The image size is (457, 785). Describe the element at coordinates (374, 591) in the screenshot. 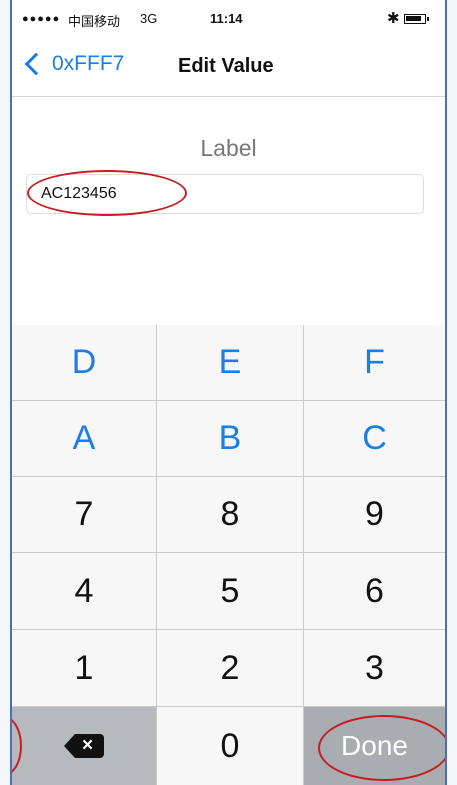

I see `key-6: 6` at that location.